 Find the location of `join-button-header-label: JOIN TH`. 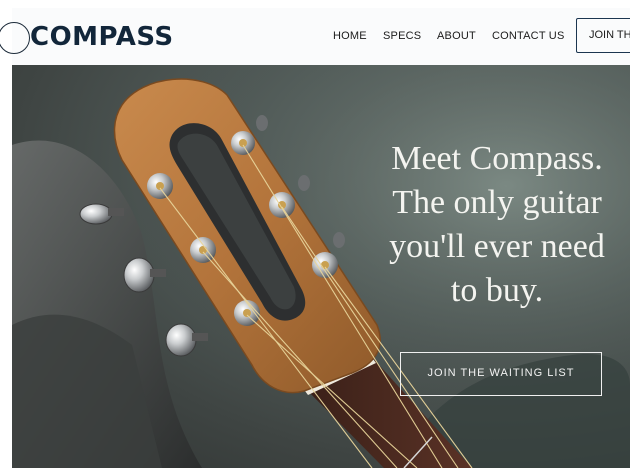

join-button-header-label: JOIN TH is located at coordinates (609, 35).